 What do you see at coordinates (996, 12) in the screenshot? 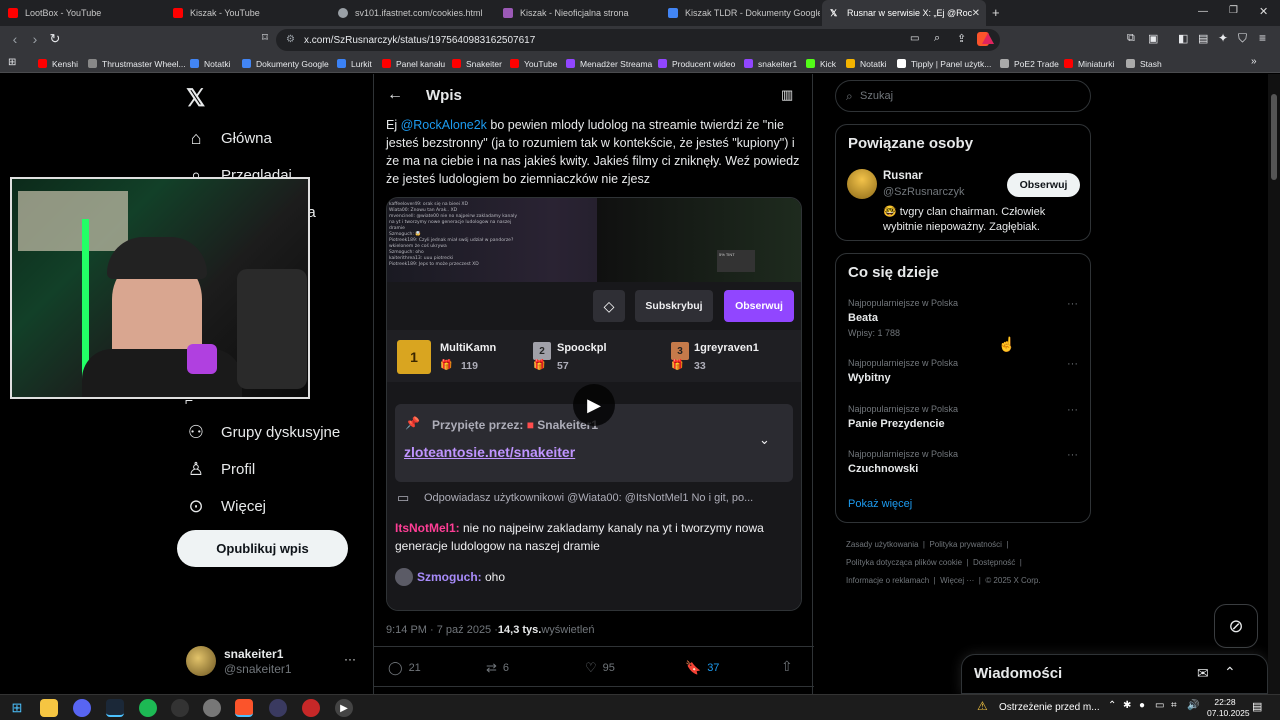
I see `new-tab-button: +` at bounding box center [996, 12].